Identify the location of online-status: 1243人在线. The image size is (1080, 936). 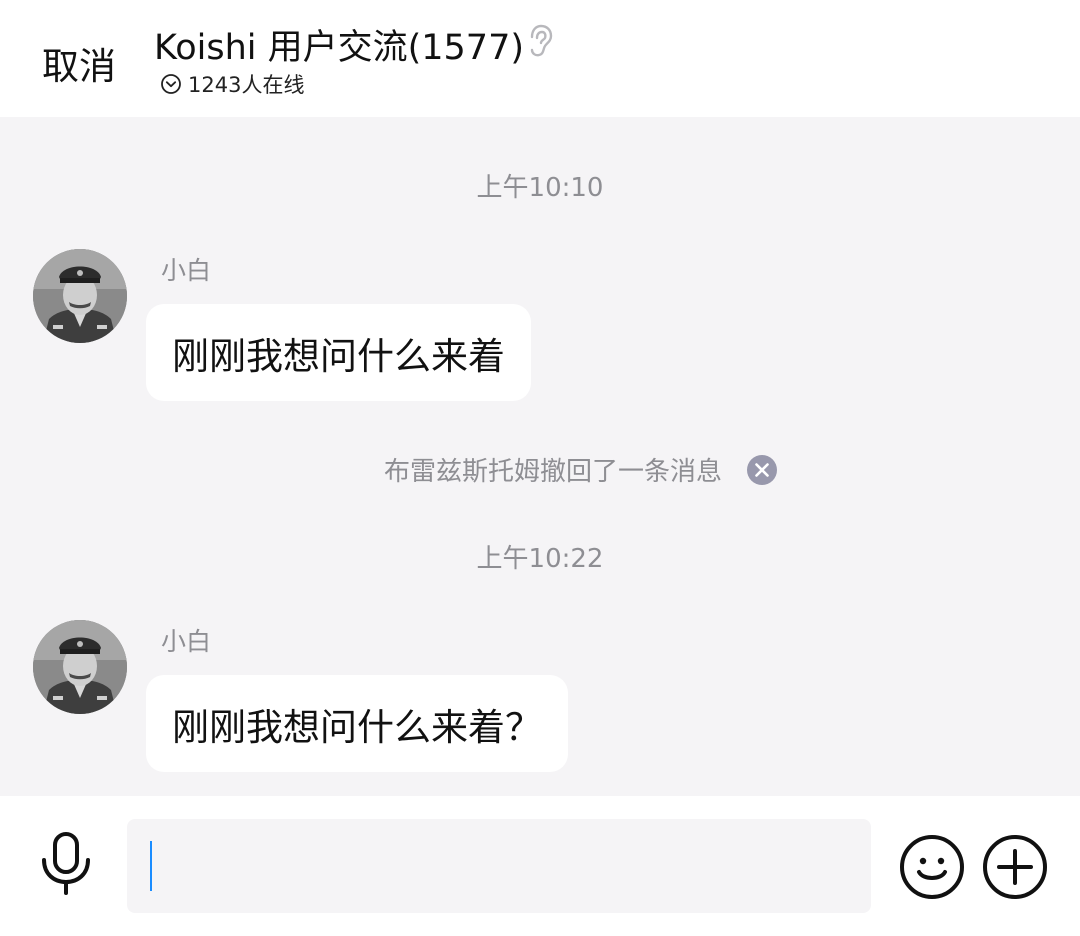
(232, 84).